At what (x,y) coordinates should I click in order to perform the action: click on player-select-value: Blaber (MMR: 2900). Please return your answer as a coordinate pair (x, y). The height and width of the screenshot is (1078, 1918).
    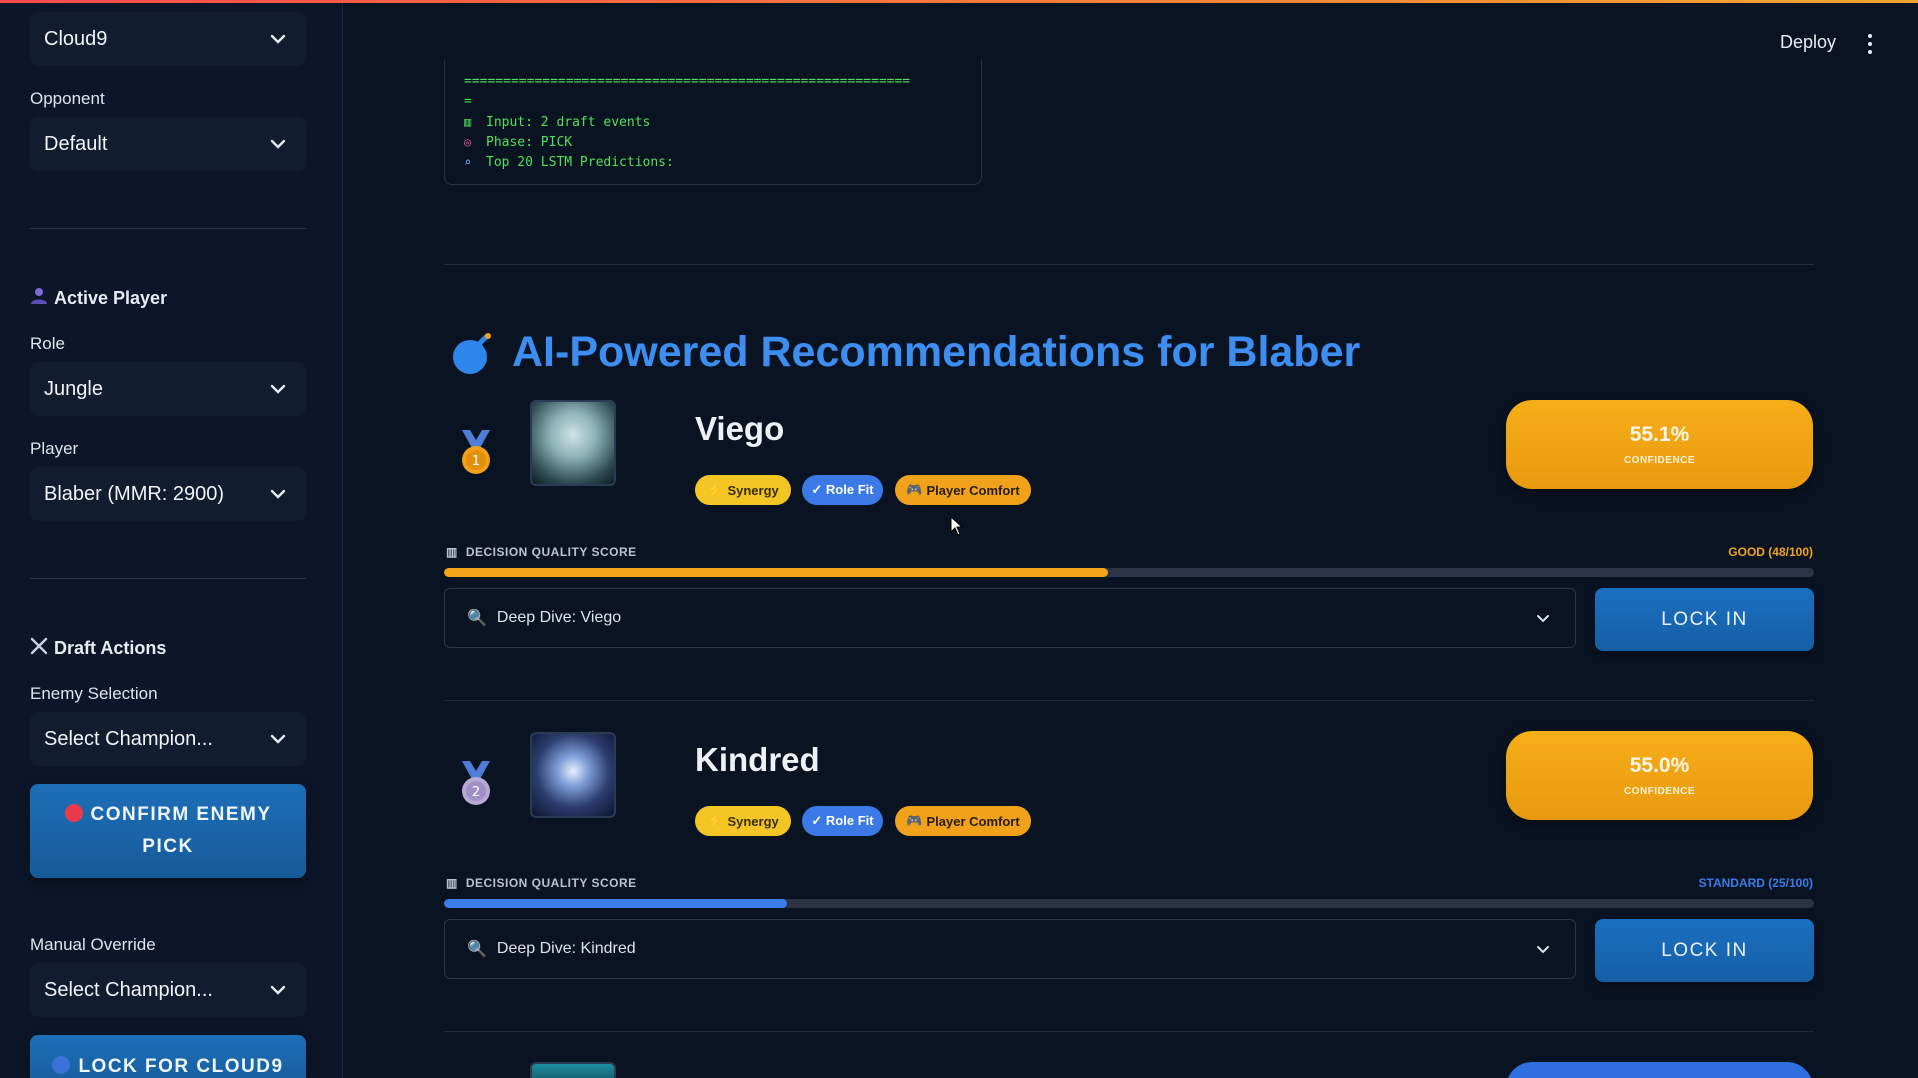
    Looking at the image, I should click on (134, 493).